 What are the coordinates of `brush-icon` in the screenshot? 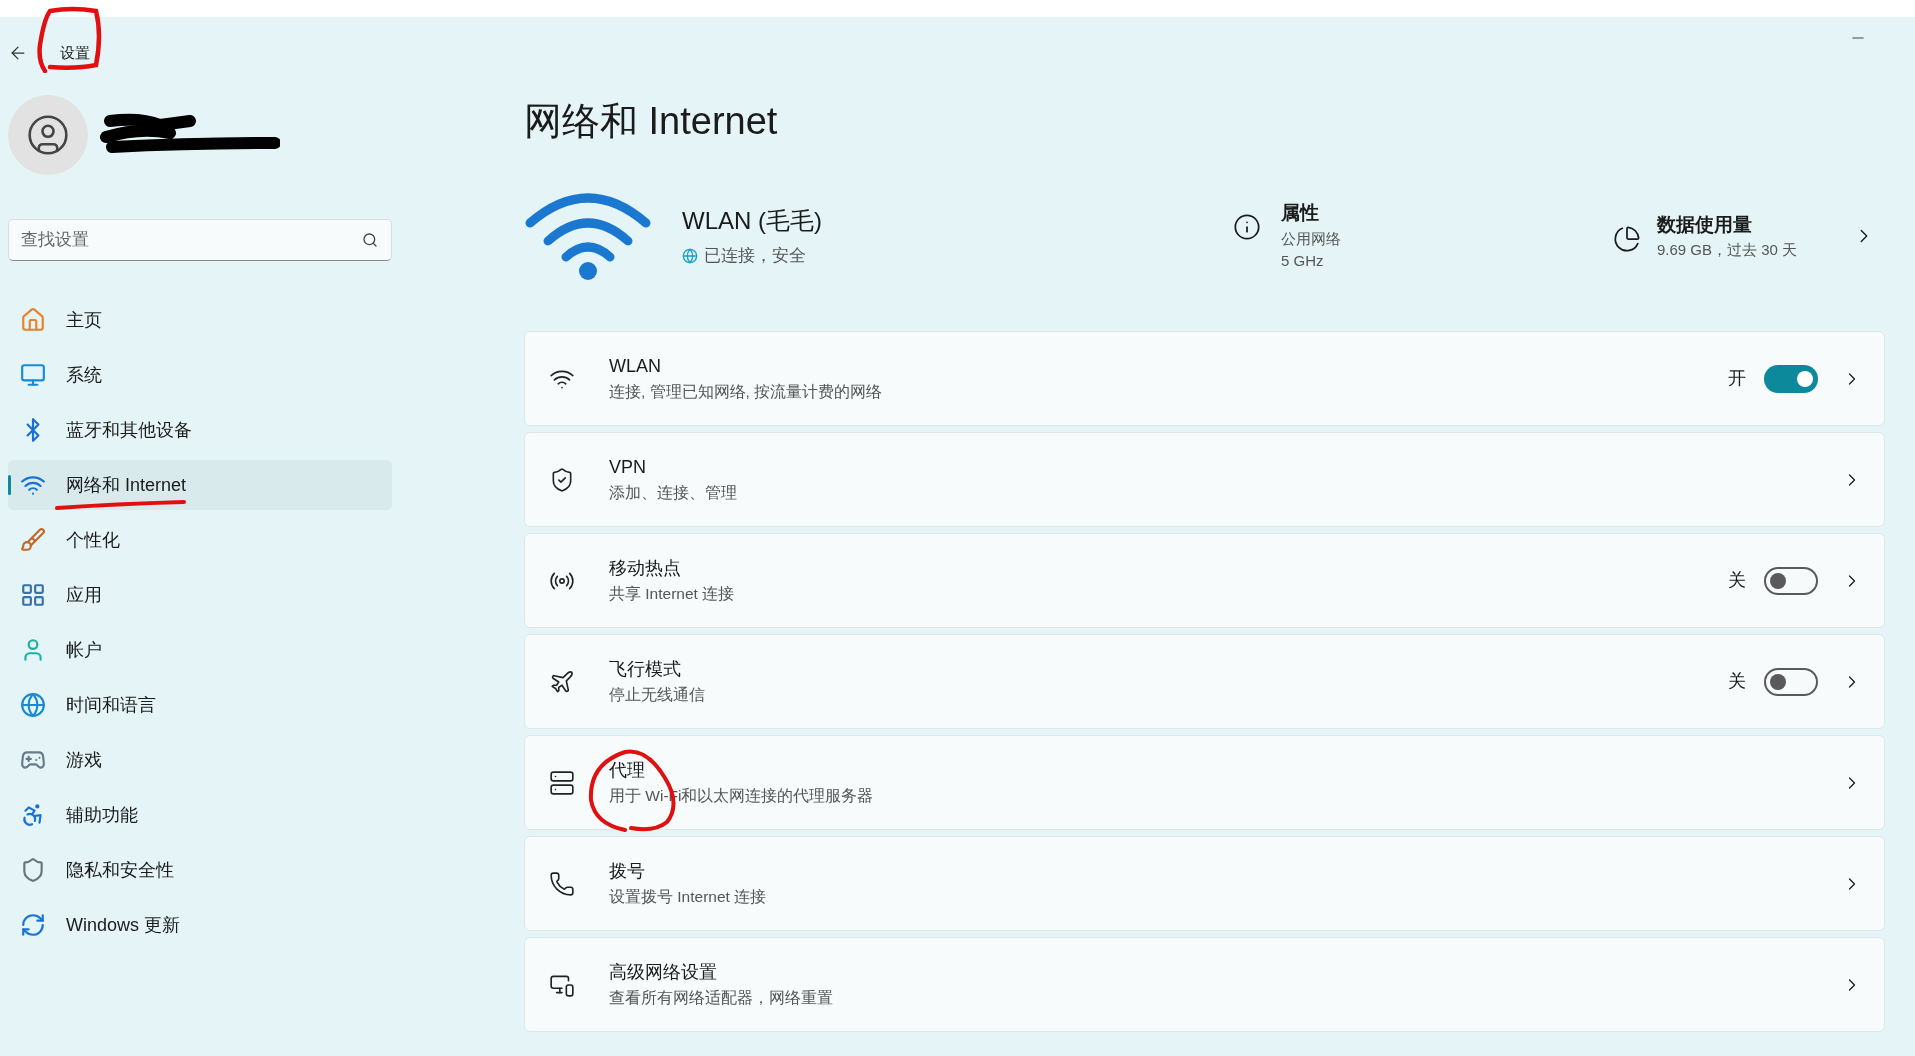 It's located at (33, 540).